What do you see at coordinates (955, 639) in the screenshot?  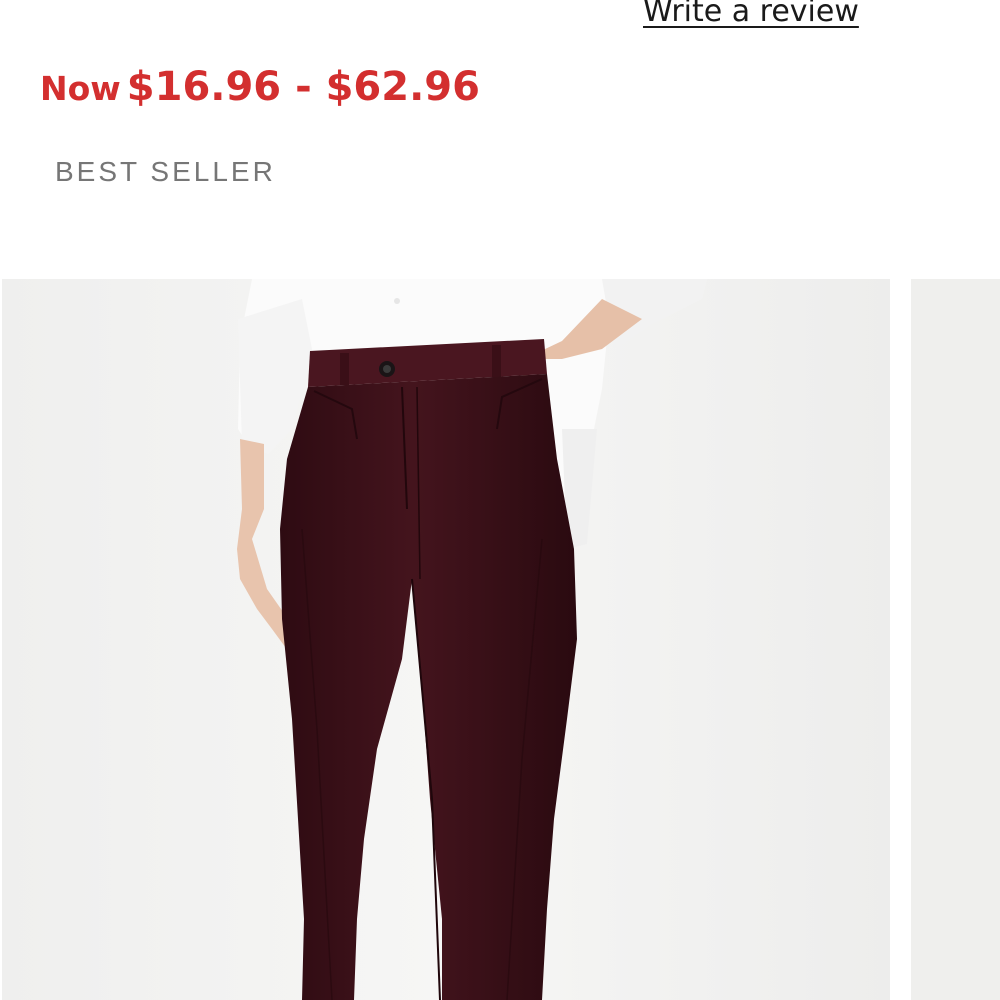 I see `product-image-next` at bounding box center [955, 639].